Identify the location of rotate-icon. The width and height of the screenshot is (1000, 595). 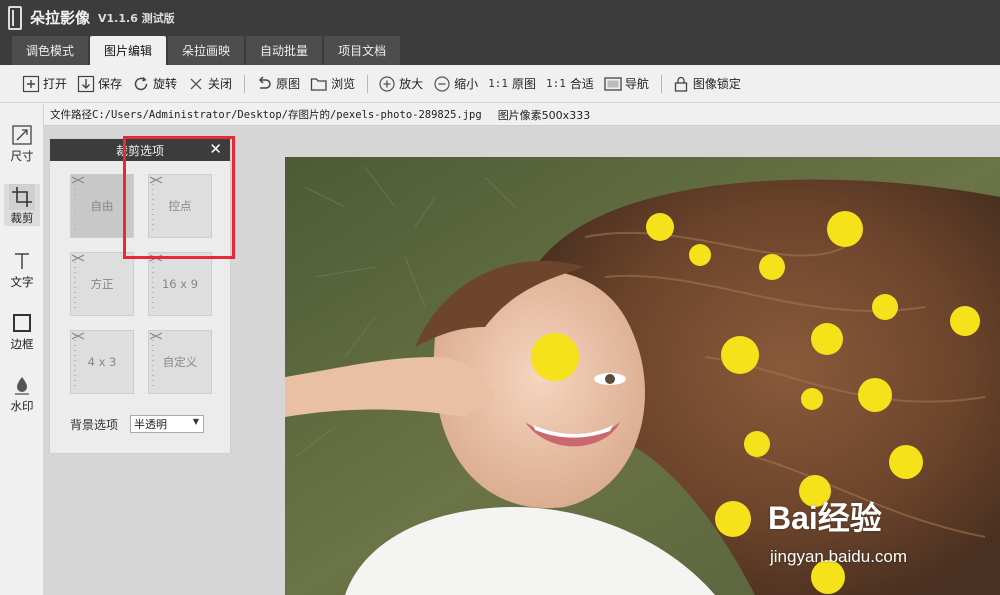
(141, 84).